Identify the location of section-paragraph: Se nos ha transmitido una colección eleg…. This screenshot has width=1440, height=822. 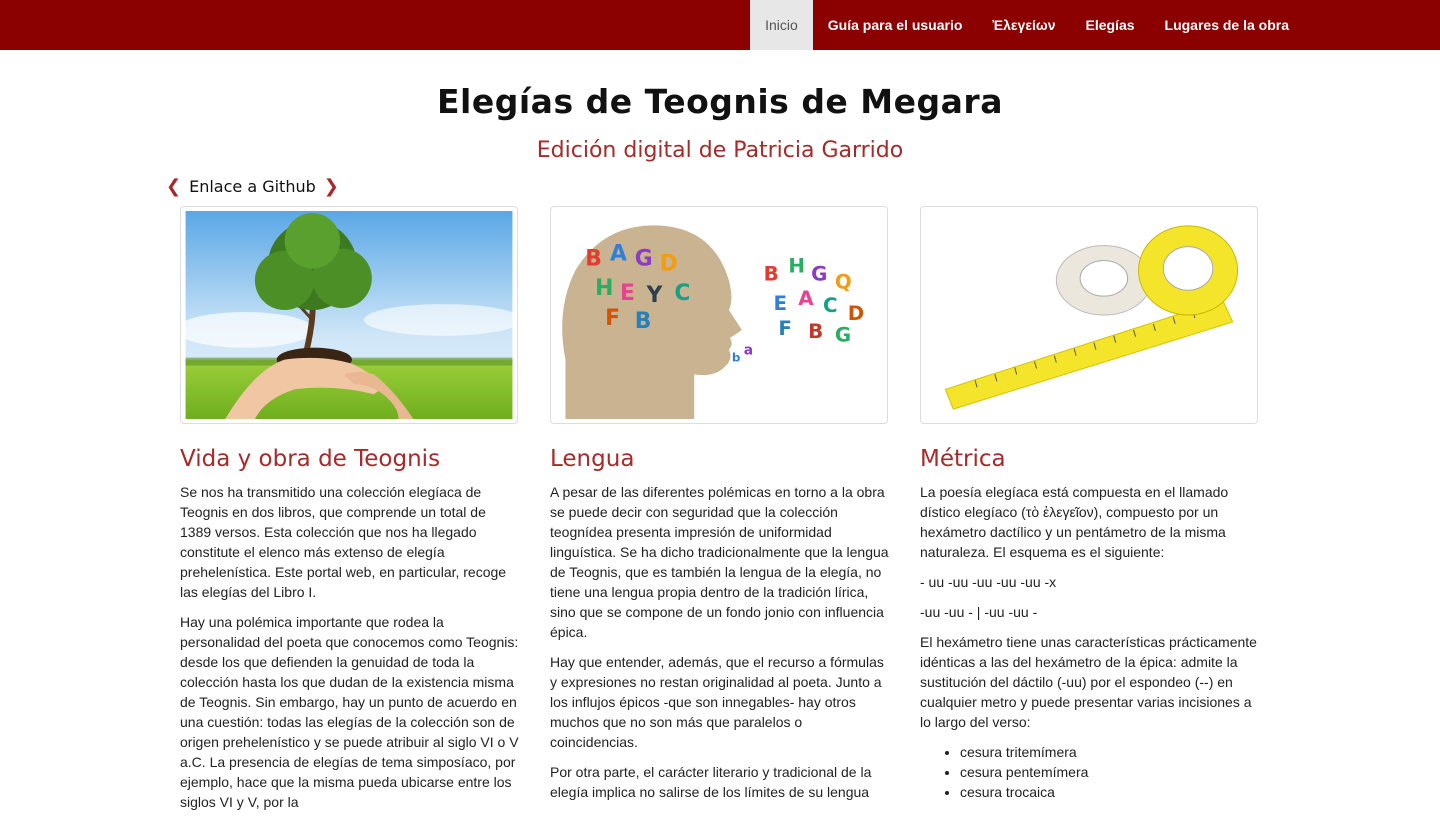
(343, 542).